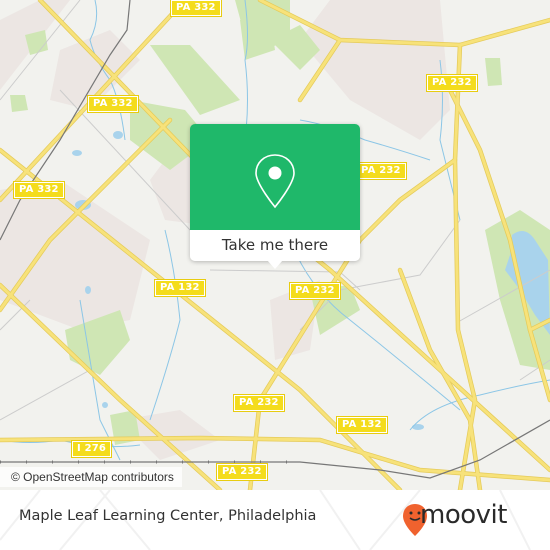 The width and height of the screenshot is (550, 550). I want to click on moovit-brand: moovit, so click(463, 515).